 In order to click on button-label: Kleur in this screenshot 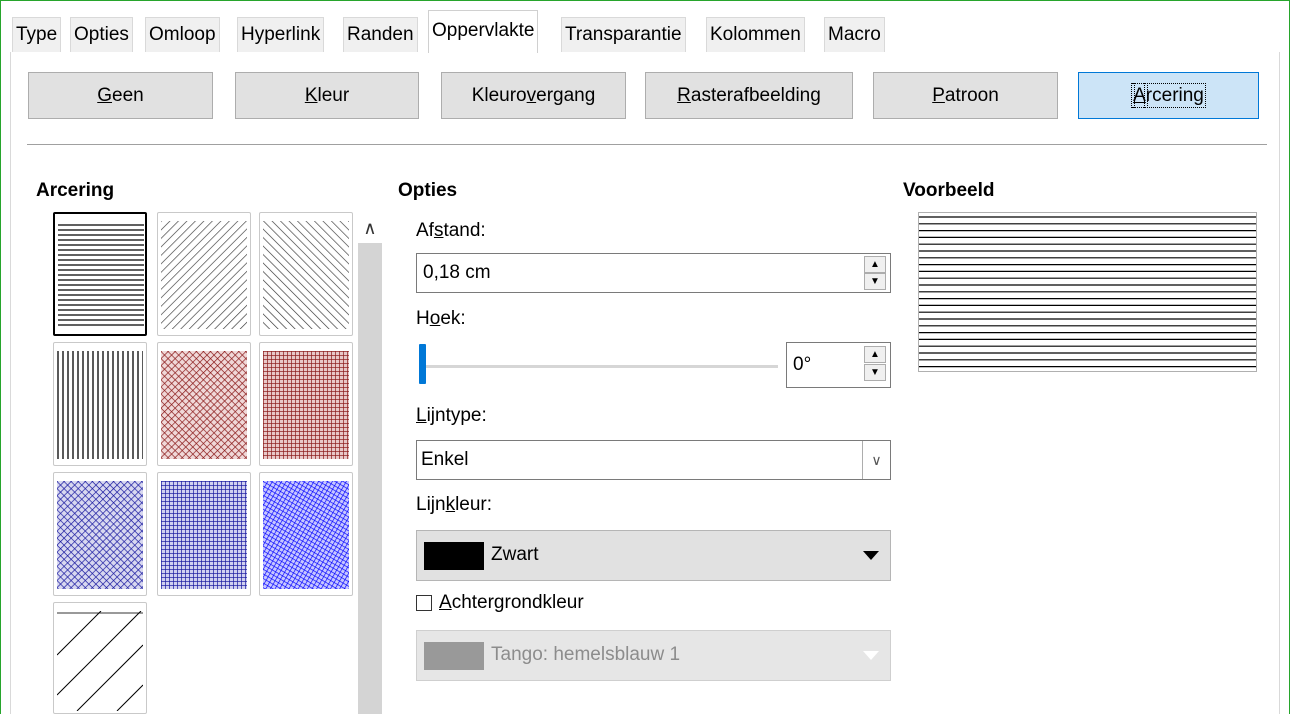, I will do `click(327, 95)`.